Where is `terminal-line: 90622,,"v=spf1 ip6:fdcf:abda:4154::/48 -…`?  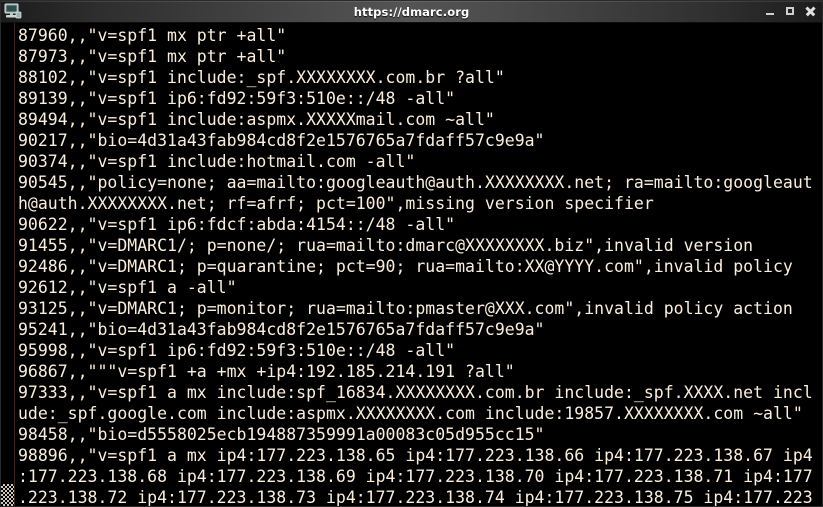
terminal-line: 90622,,"v=spf1 ip6:fdcf:abda:4154::/48 -… is located at coordinates (237, 224).